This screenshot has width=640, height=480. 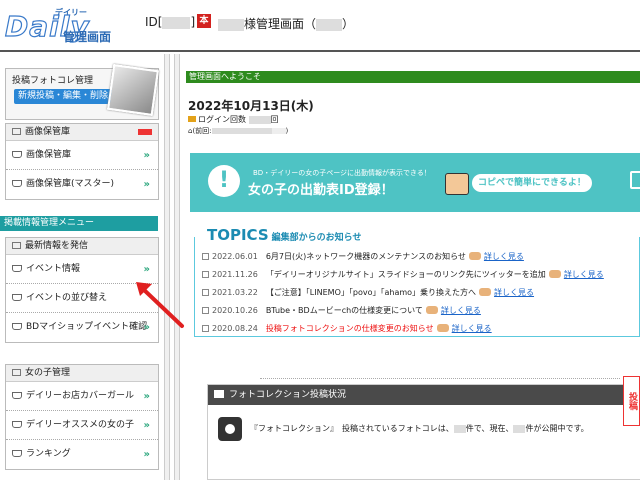 I want to click on sidebar-item-label: 画像保管庫, so click(x=49, y=155).